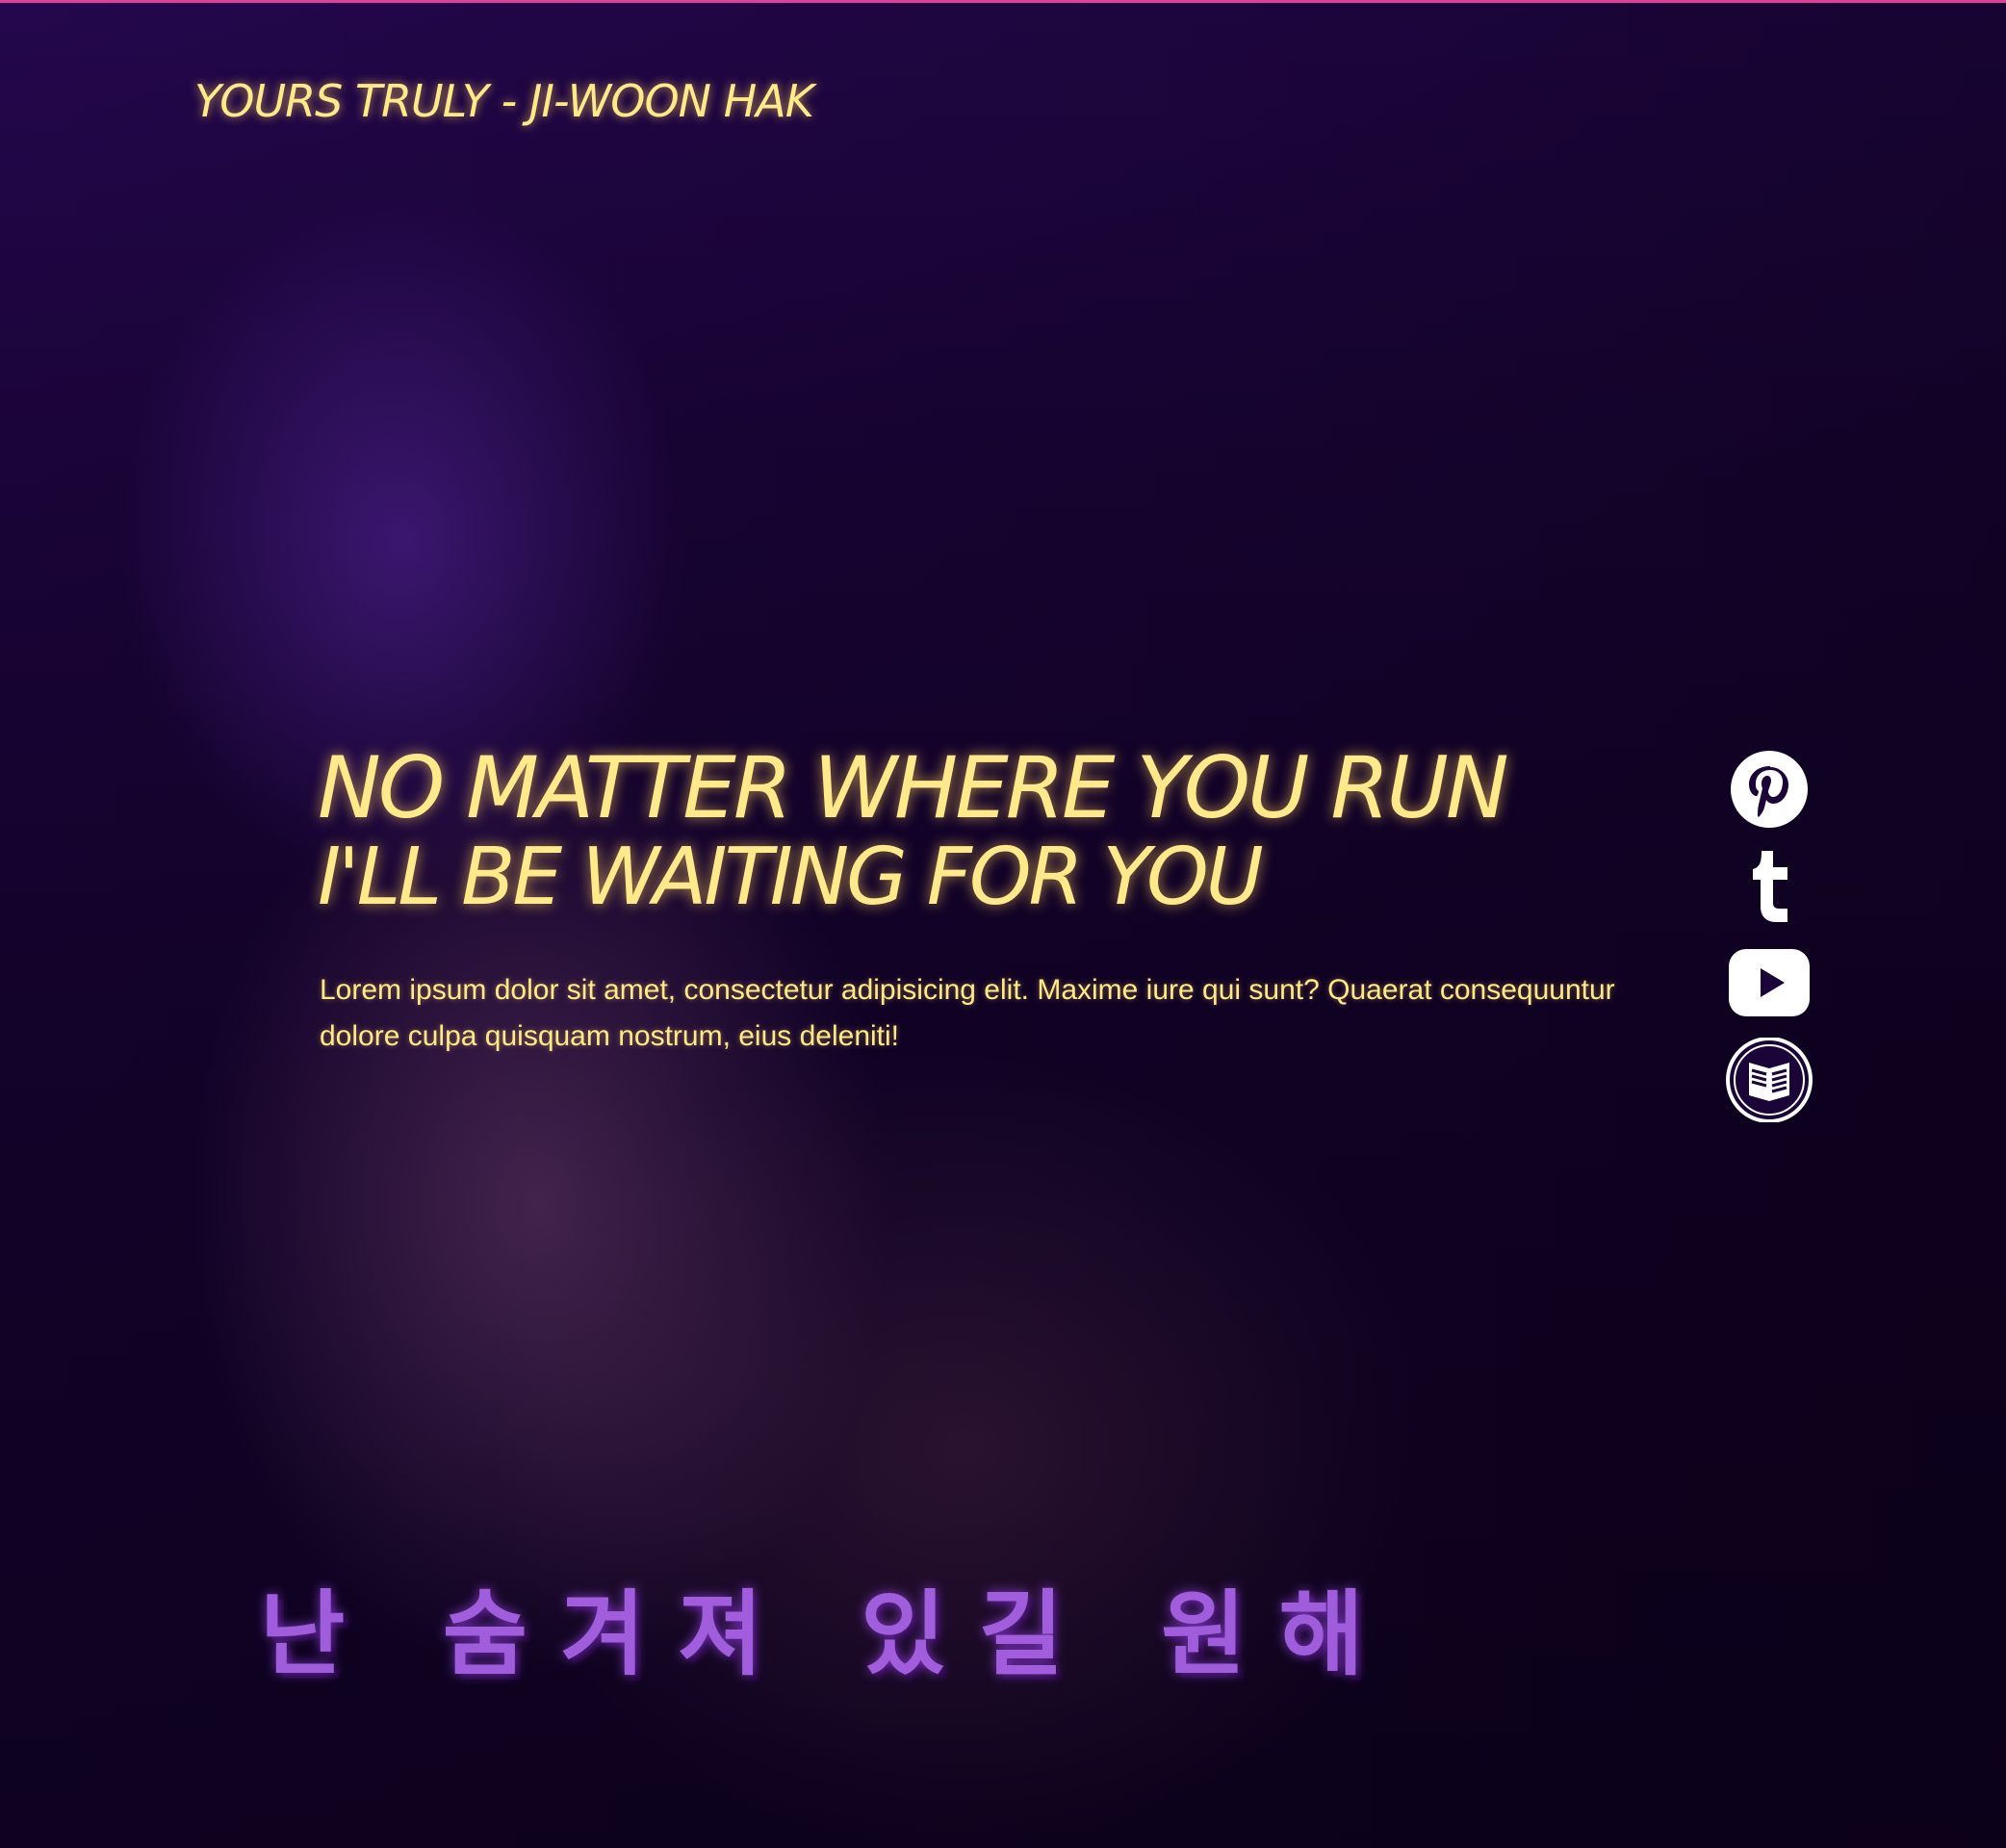  I want to click on carrd-icon, so click(1769, 1080).